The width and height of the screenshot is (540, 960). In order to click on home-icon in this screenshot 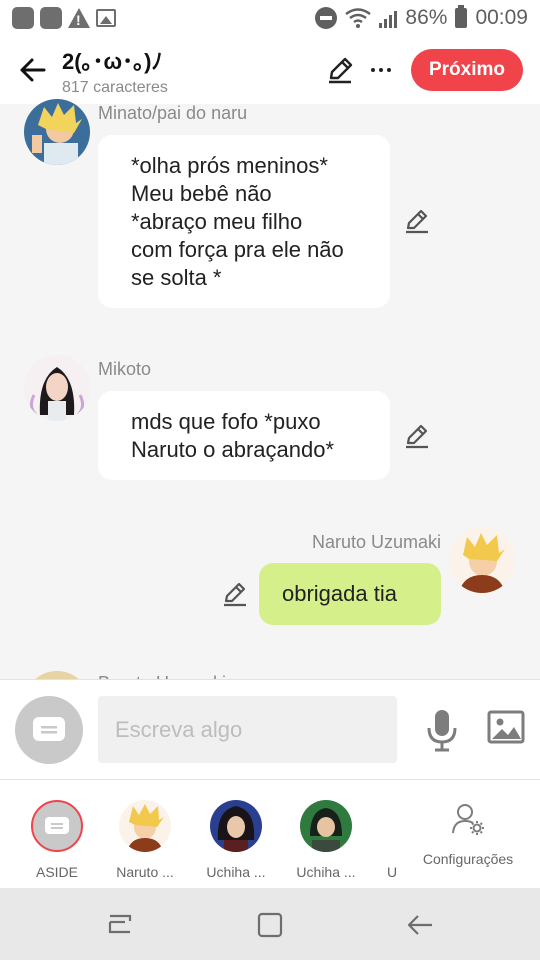, I will do `click(270, 925)`.